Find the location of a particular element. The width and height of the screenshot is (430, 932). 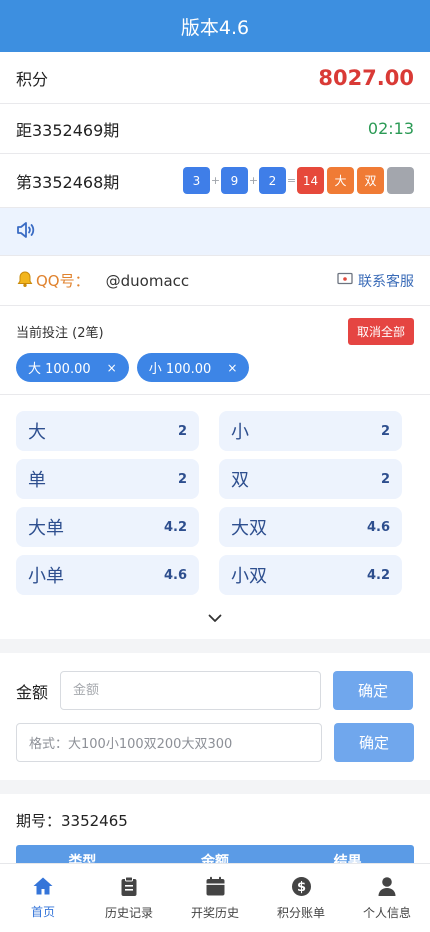

option-name: 大双 is located at coordinates (249, 528).